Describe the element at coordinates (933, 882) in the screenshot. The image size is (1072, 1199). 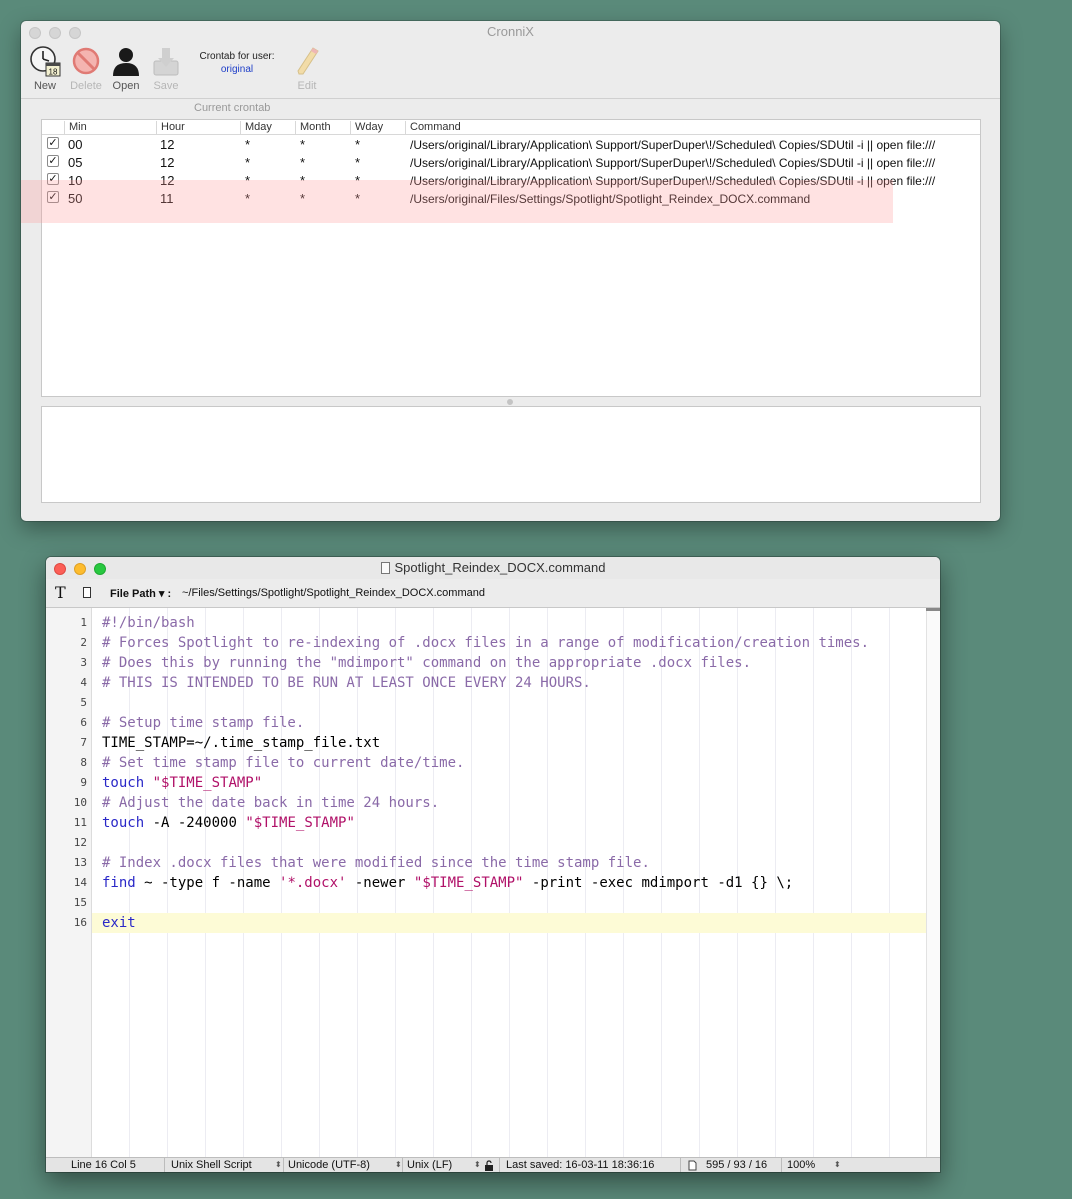
I see `vertical-scrollbar` at that location.